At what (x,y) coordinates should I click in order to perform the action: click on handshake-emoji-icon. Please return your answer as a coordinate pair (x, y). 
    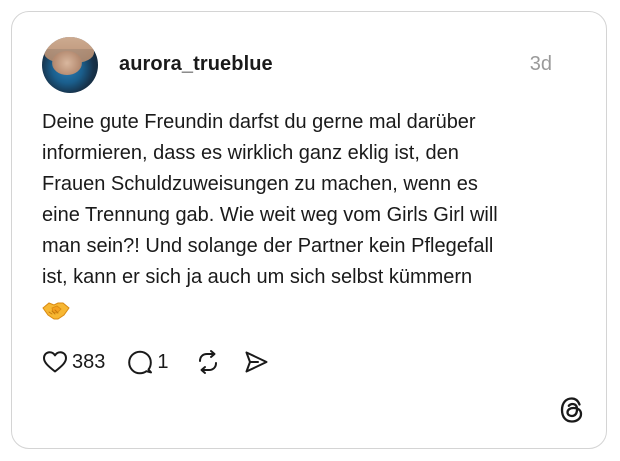
    Looking at the image, I should click on (56, 311).